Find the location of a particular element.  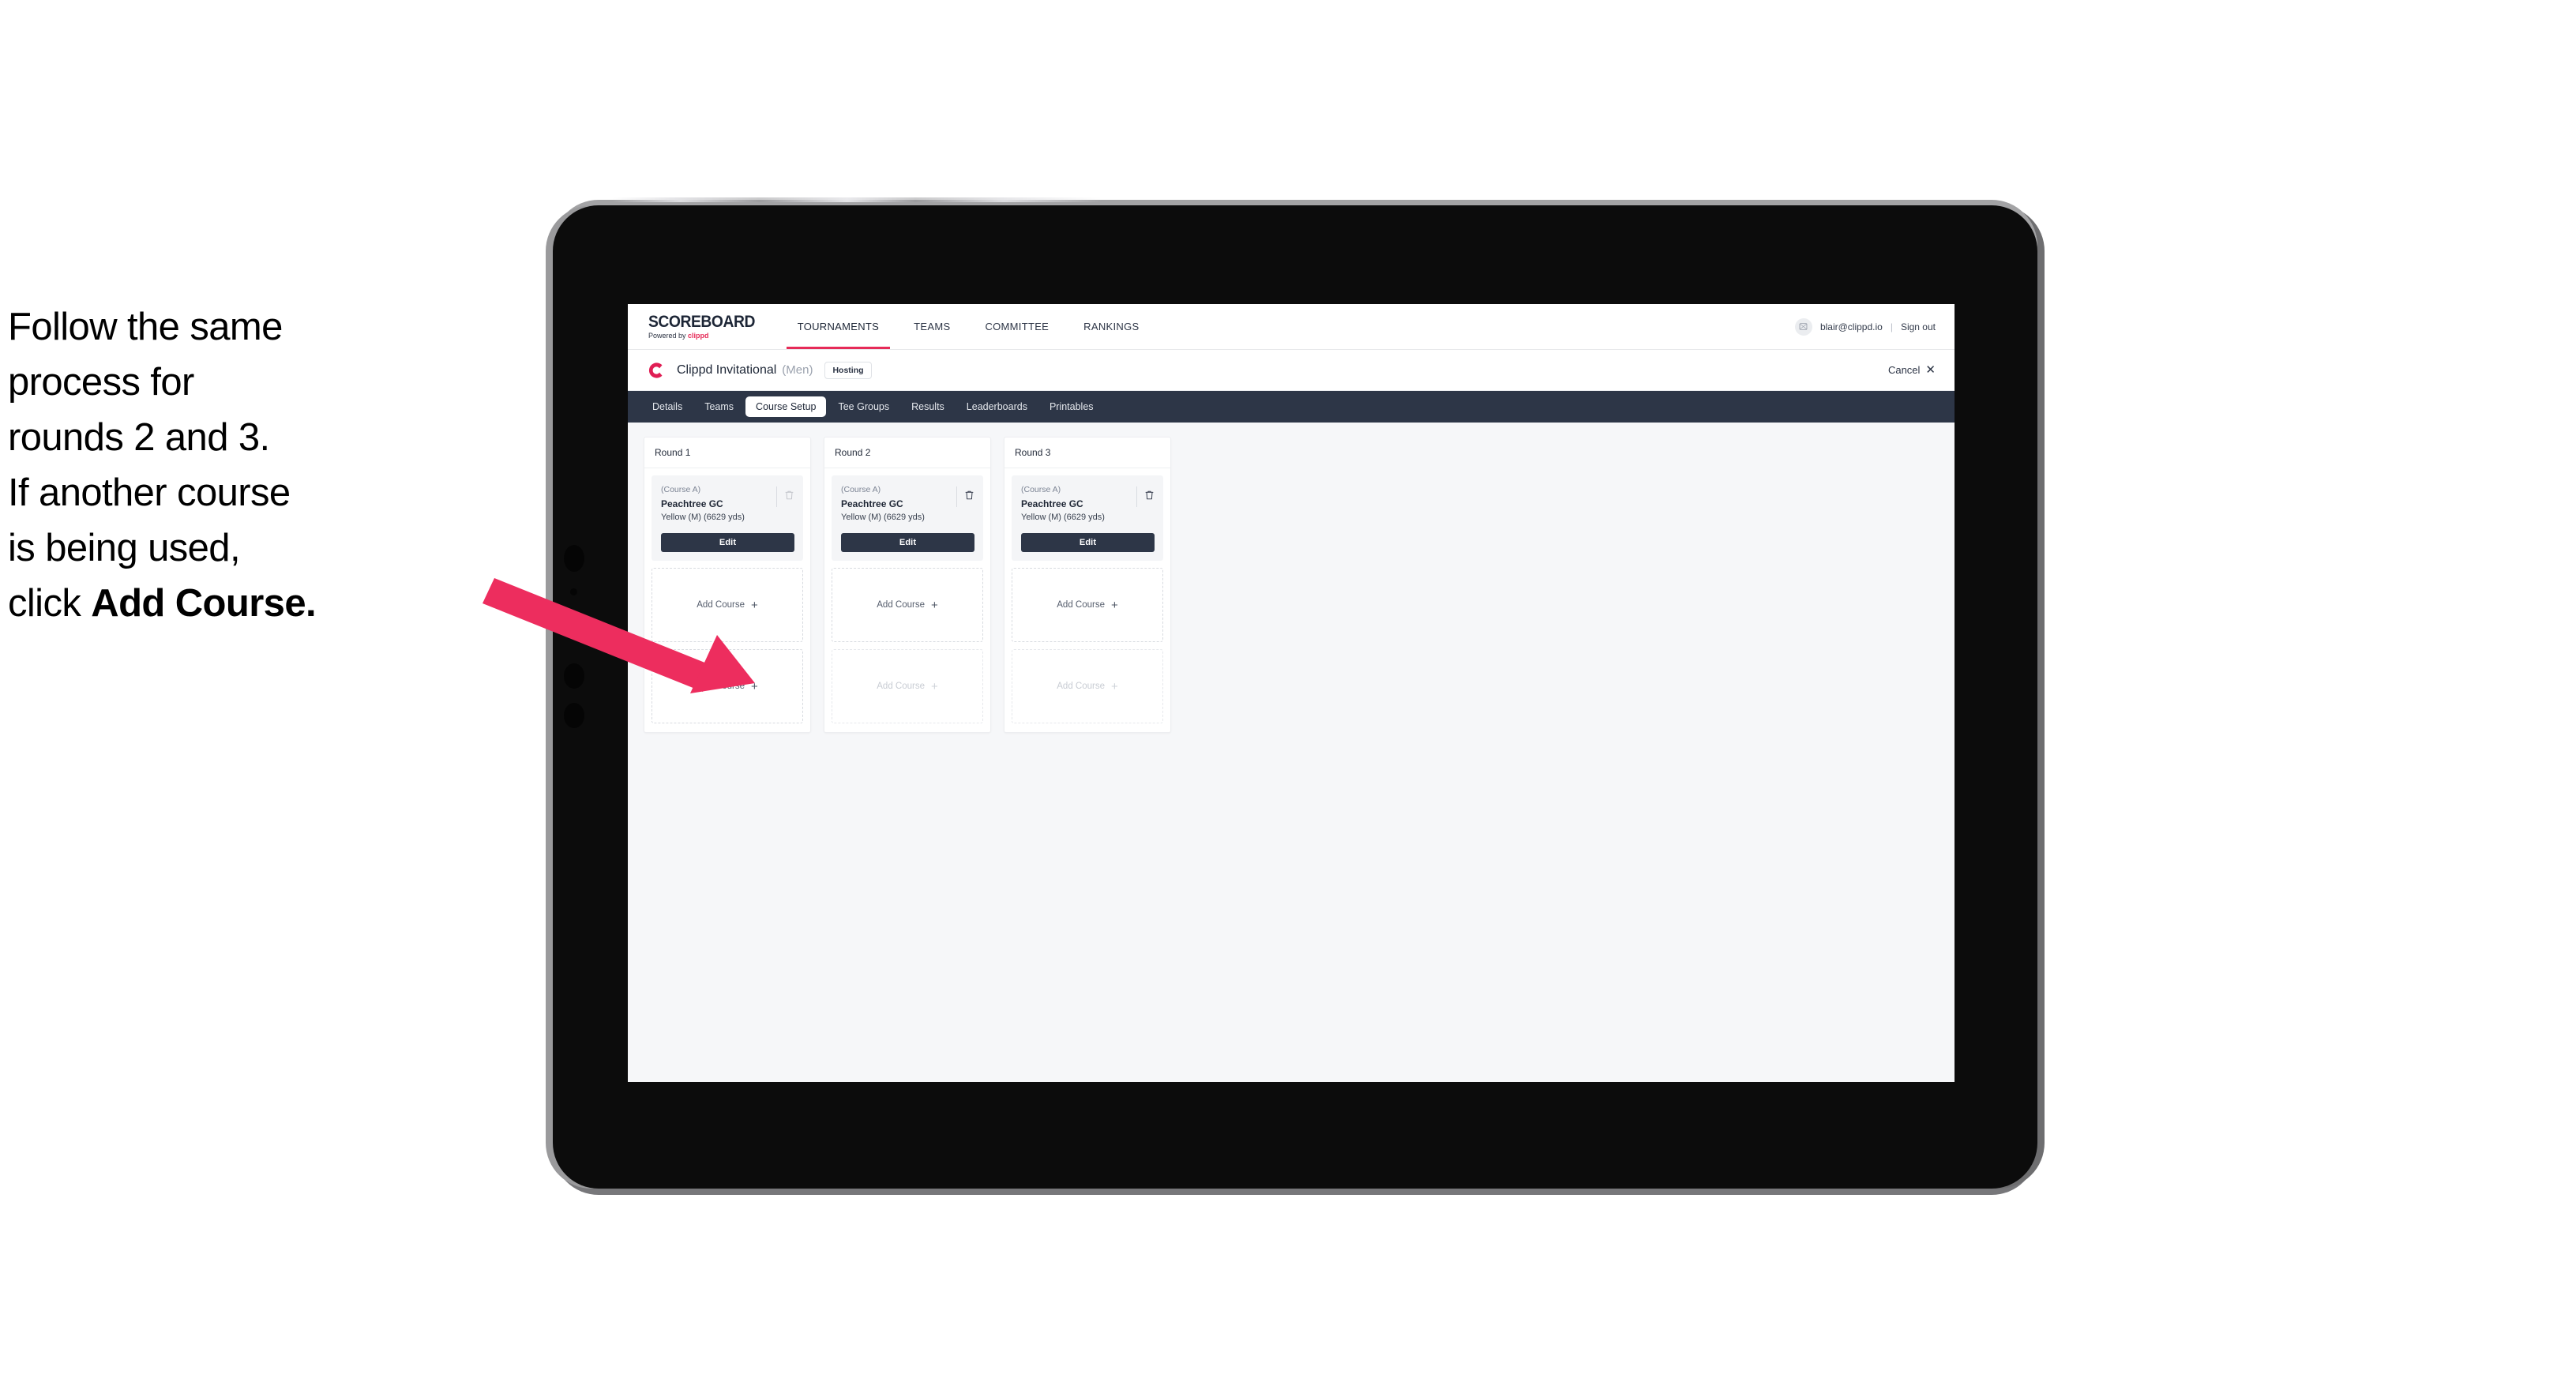

close-x-icon: ✕ is located at coordinates (1930, 370).